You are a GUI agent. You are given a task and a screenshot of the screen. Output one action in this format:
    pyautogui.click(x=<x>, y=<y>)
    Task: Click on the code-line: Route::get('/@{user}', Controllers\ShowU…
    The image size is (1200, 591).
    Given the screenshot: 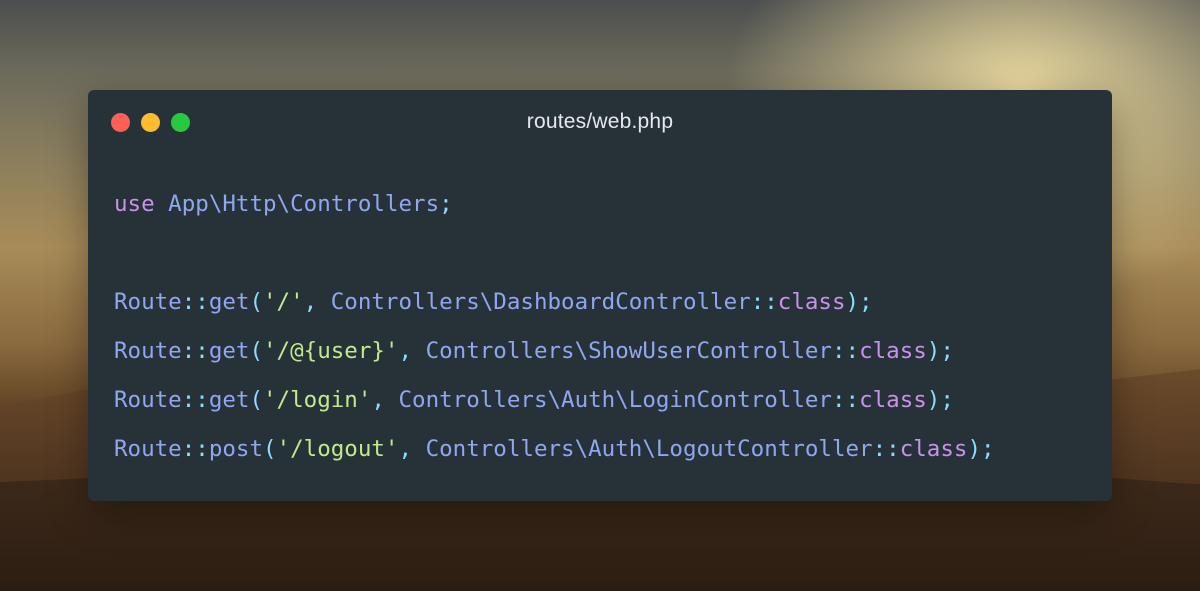 What is the action you would take?
    pyautogui.click(x=554, y=351)
    